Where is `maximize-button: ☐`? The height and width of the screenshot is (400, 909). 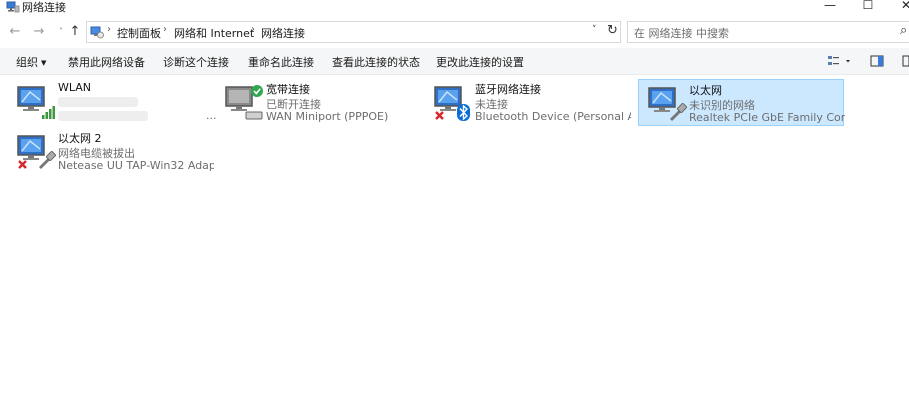
maximize-button: ☐ is located at coordinates (868, 7).